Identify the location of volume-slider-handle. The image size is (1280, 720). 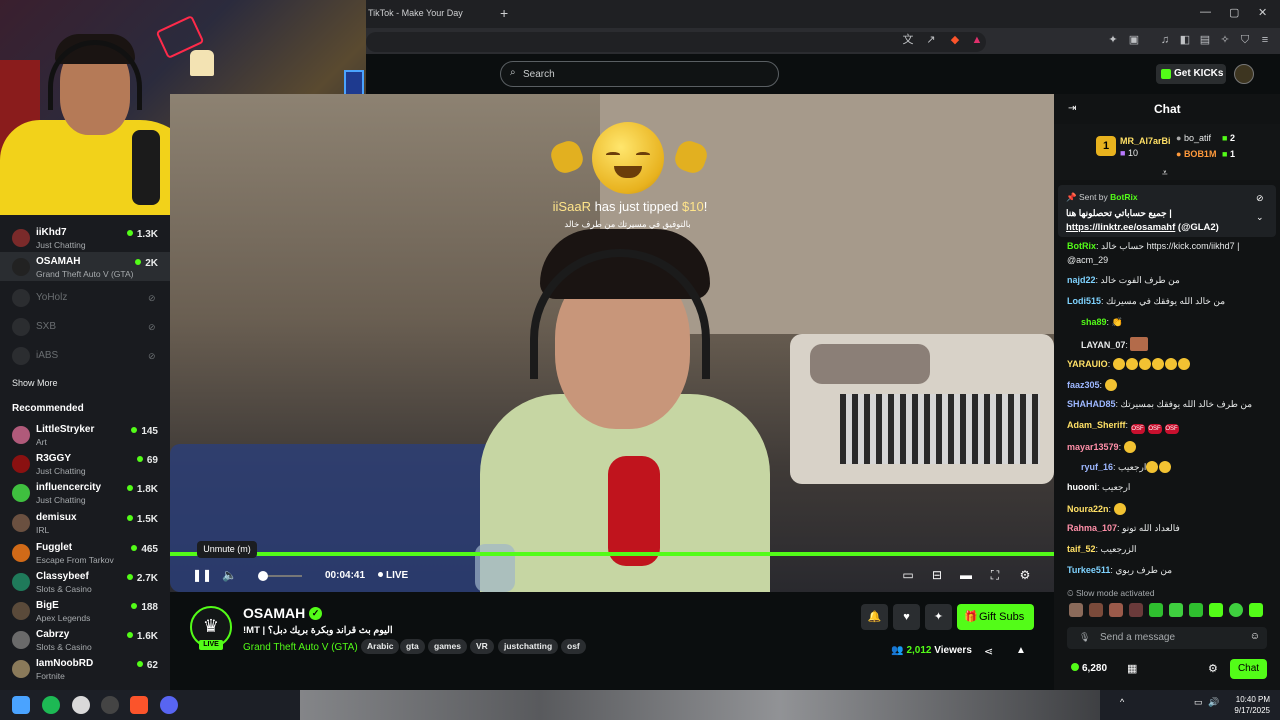
(263, 576).